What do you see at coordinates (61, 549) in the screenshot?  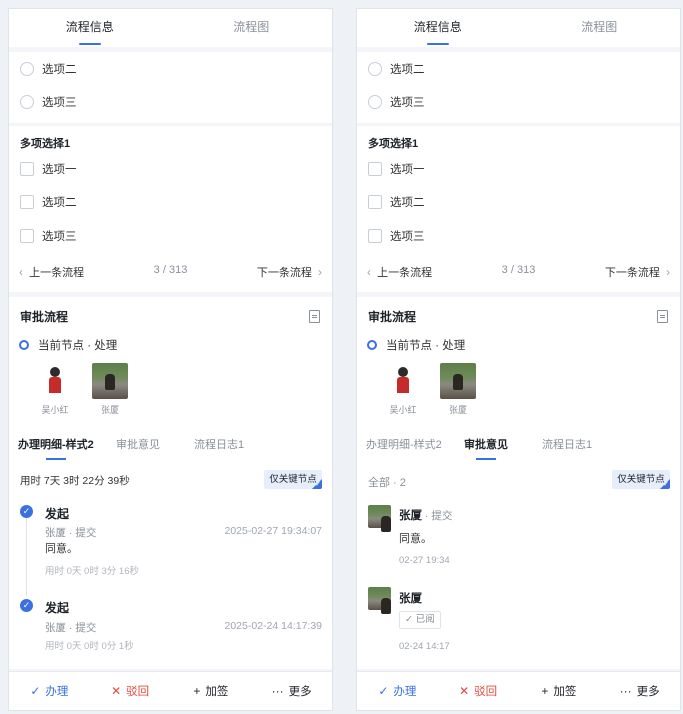 I see `timeline-text: 同意。` at bounding box center [61, 549].